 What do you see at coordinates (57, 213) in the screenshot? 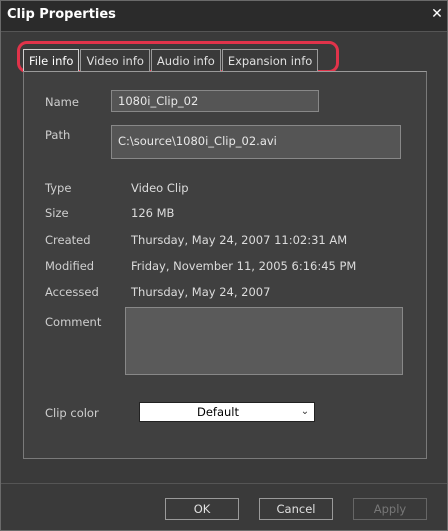
I see `size-label: Size` at bounding box center [57, 213].